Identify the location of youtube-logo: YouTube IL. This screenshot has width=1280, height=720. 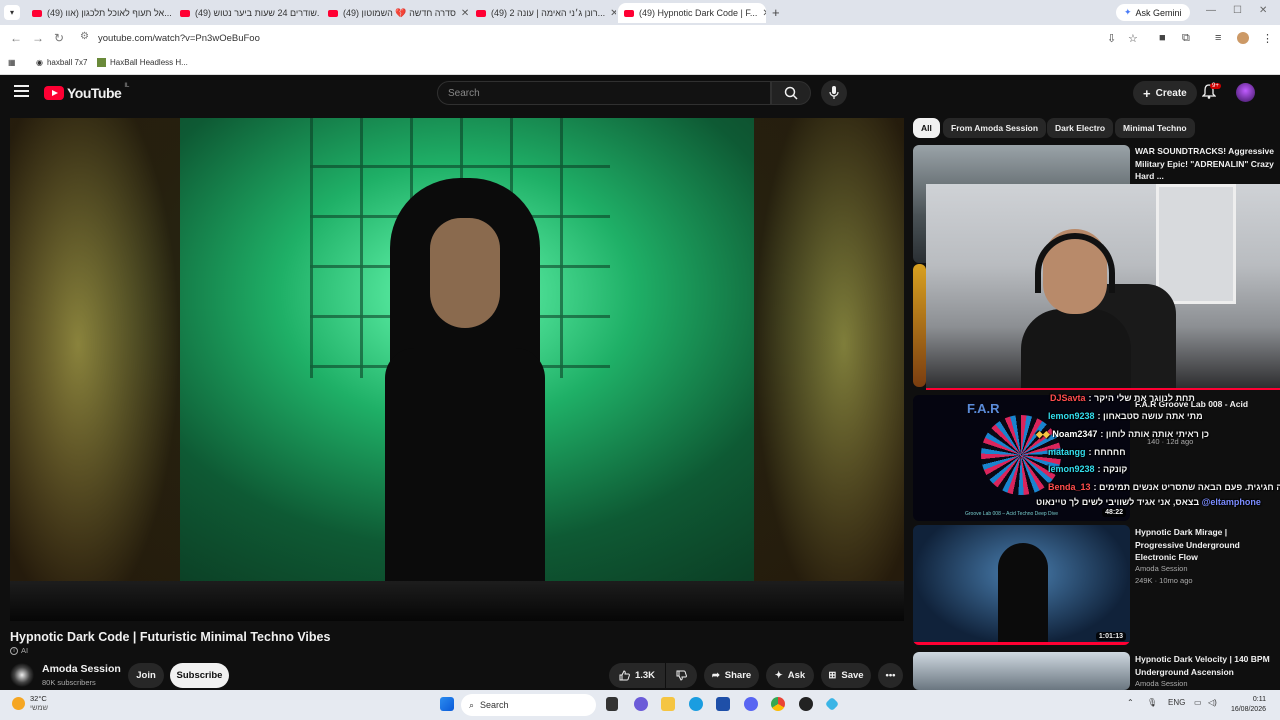
(86, 92).